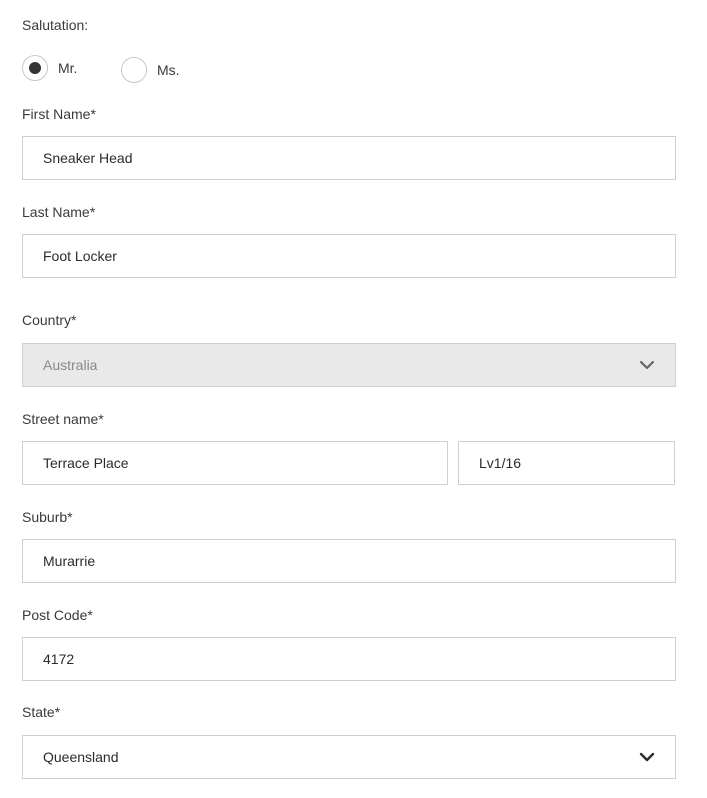  What do you see at coordinates (134, 70) in the screenshot?
I see `radio-ms` at bounding box center [134, 70].